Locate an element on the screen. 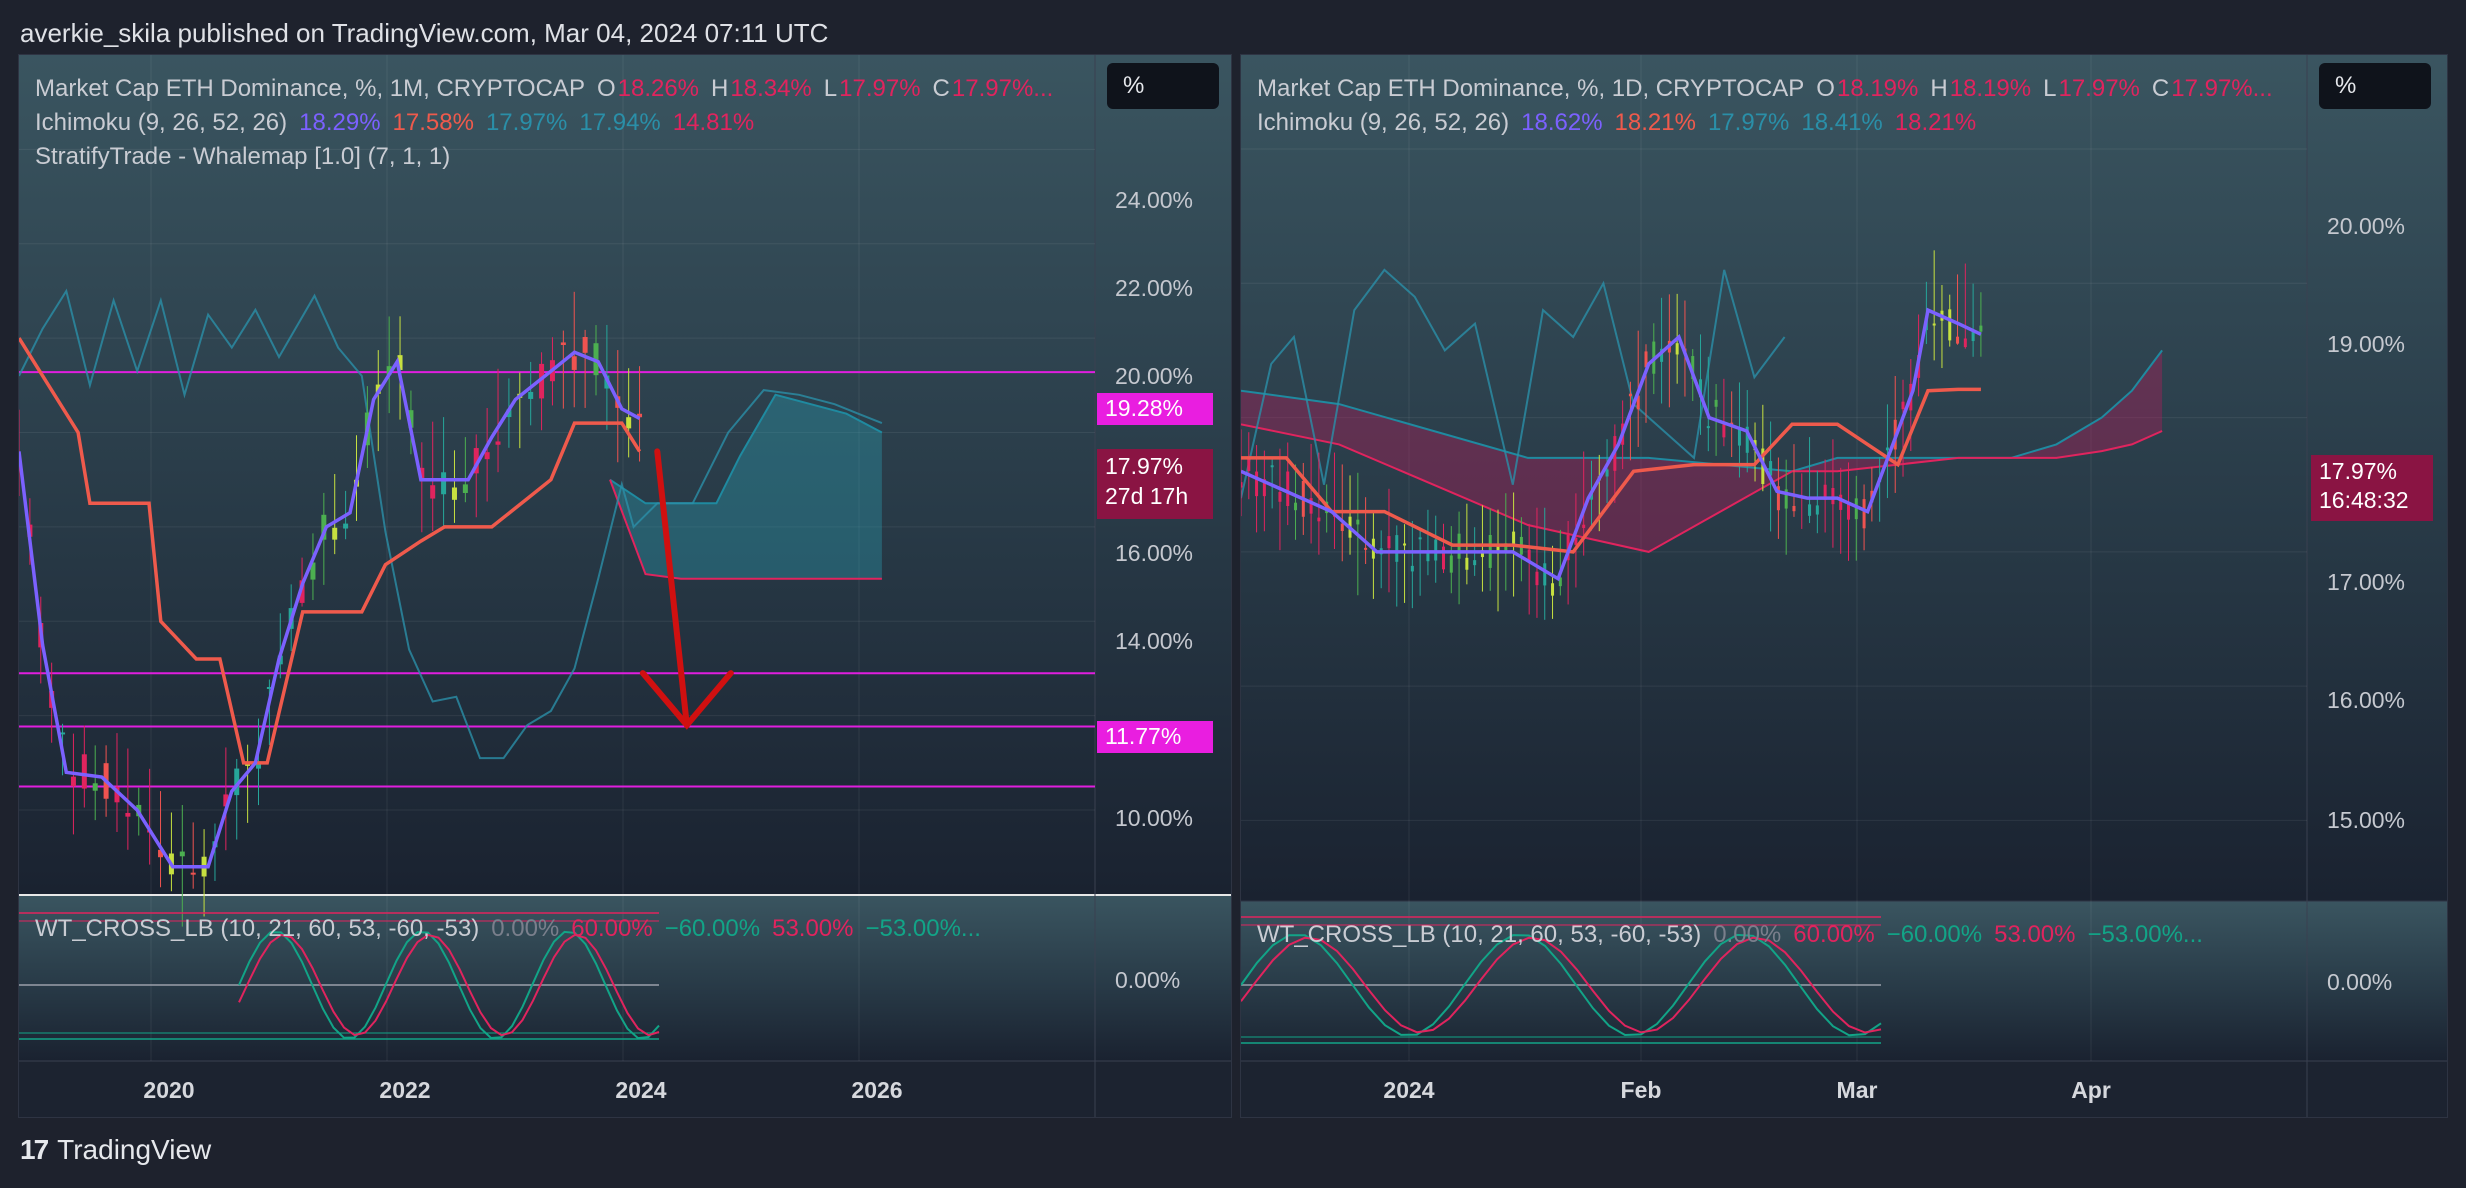  whalemap-legend: StratifyTrade - Whalemap [1.0] (7, 1, 1) is located at coordinates (248, 157).